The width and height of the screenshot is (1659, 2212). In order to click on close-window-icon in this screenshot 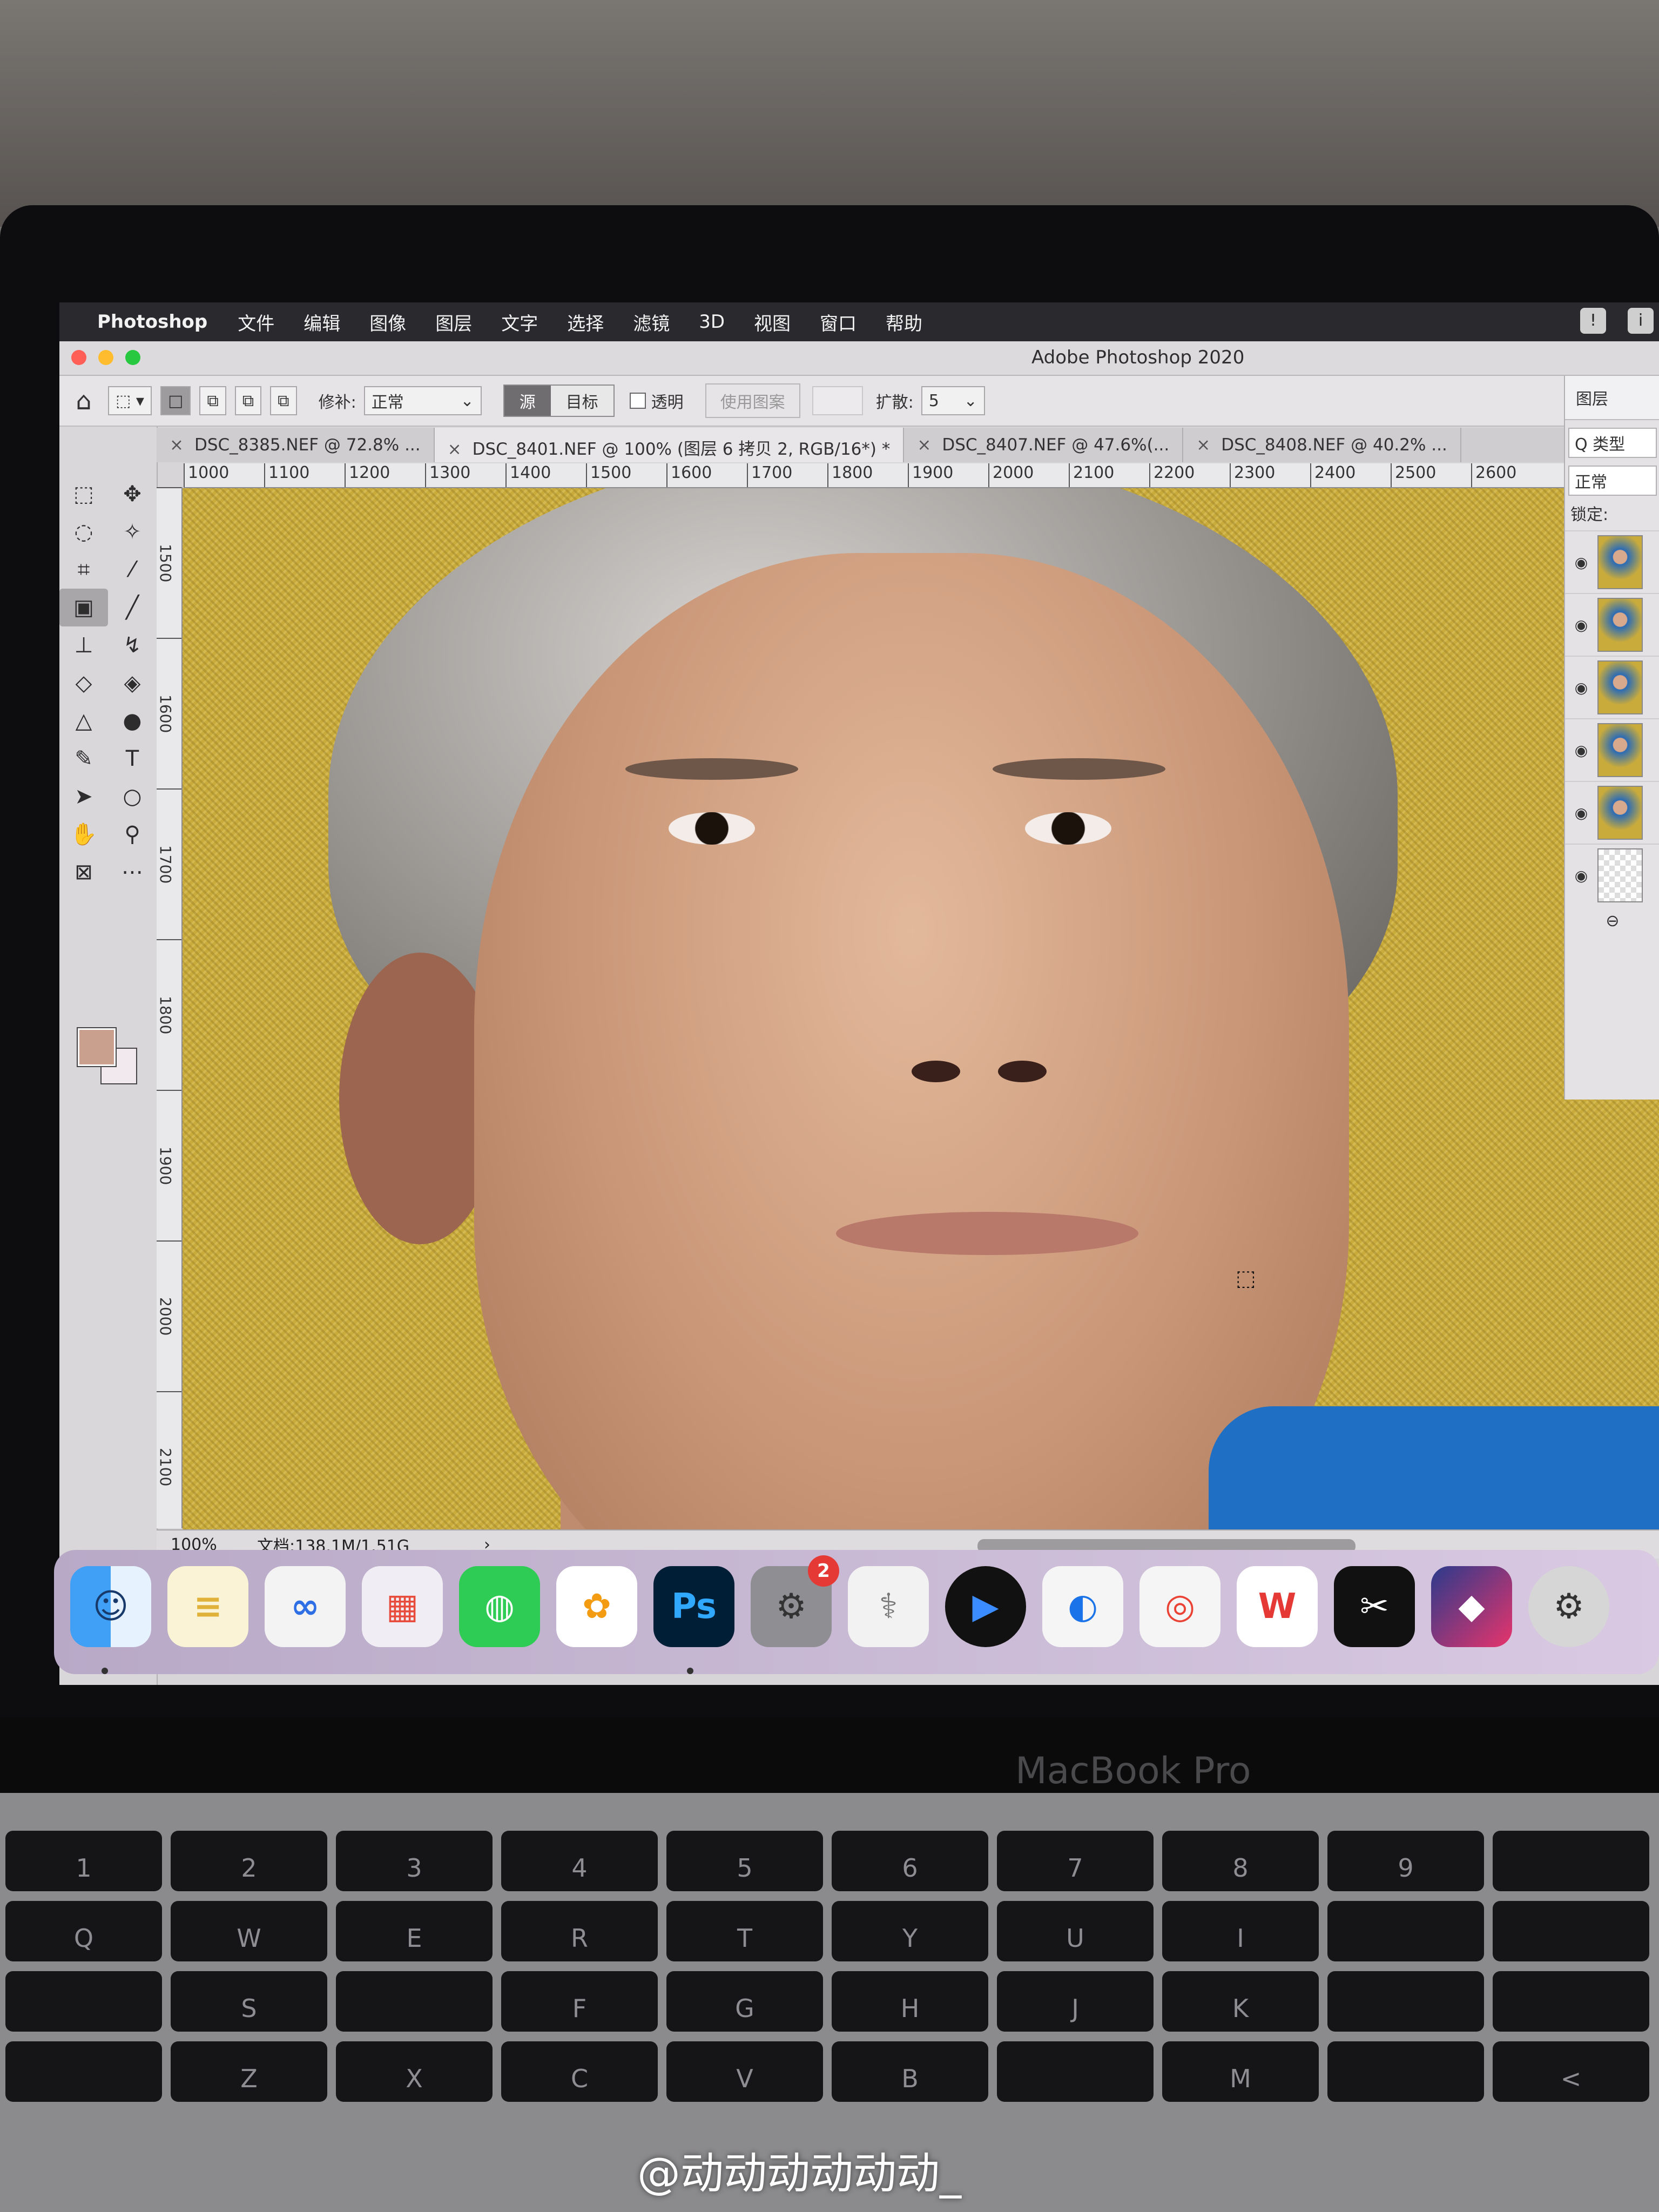, I will do `click(78, 357)`.